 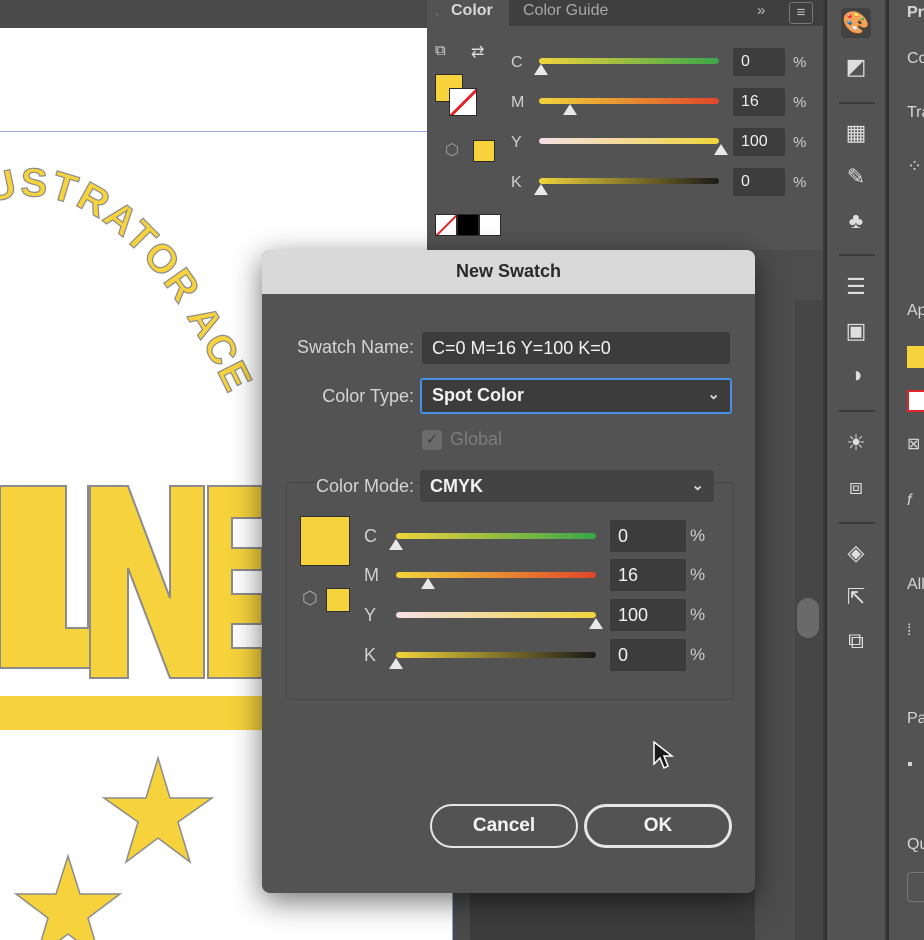 I want to click on align-icon: ⁞, so click(x=909, y=631).